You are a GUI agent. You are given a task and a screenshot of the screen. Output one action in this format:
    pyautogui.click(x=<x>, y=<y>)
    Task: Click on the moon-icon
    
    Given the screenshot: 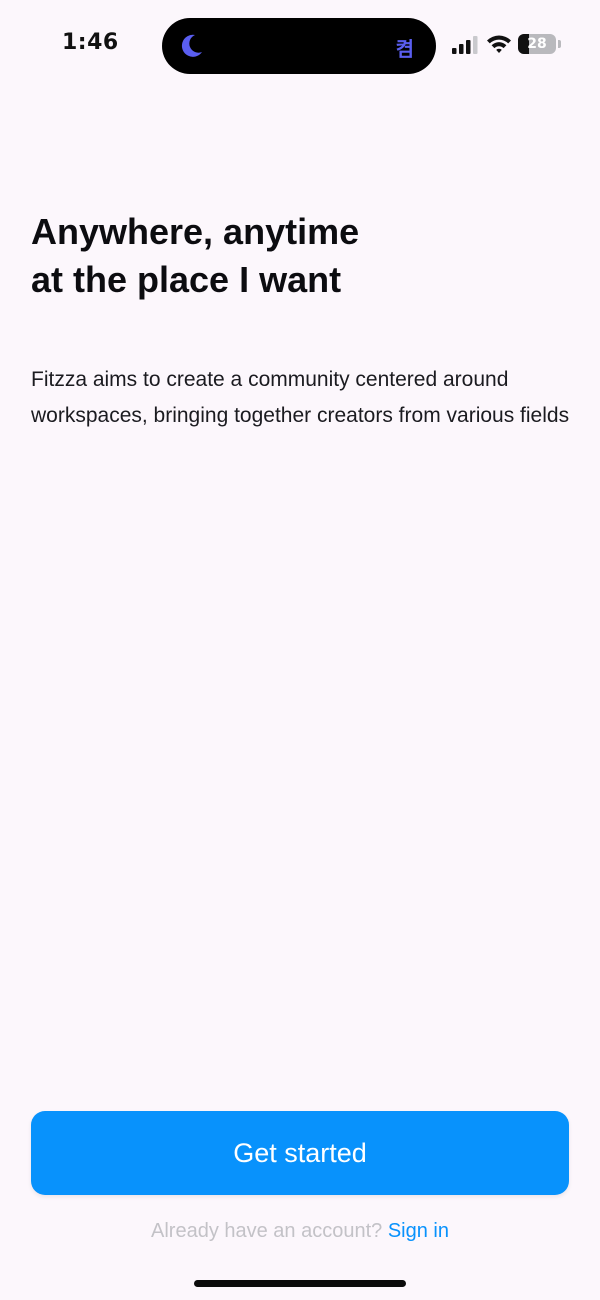 What is the action you would take?
    pyautogui.click(x=191, y=45)
    